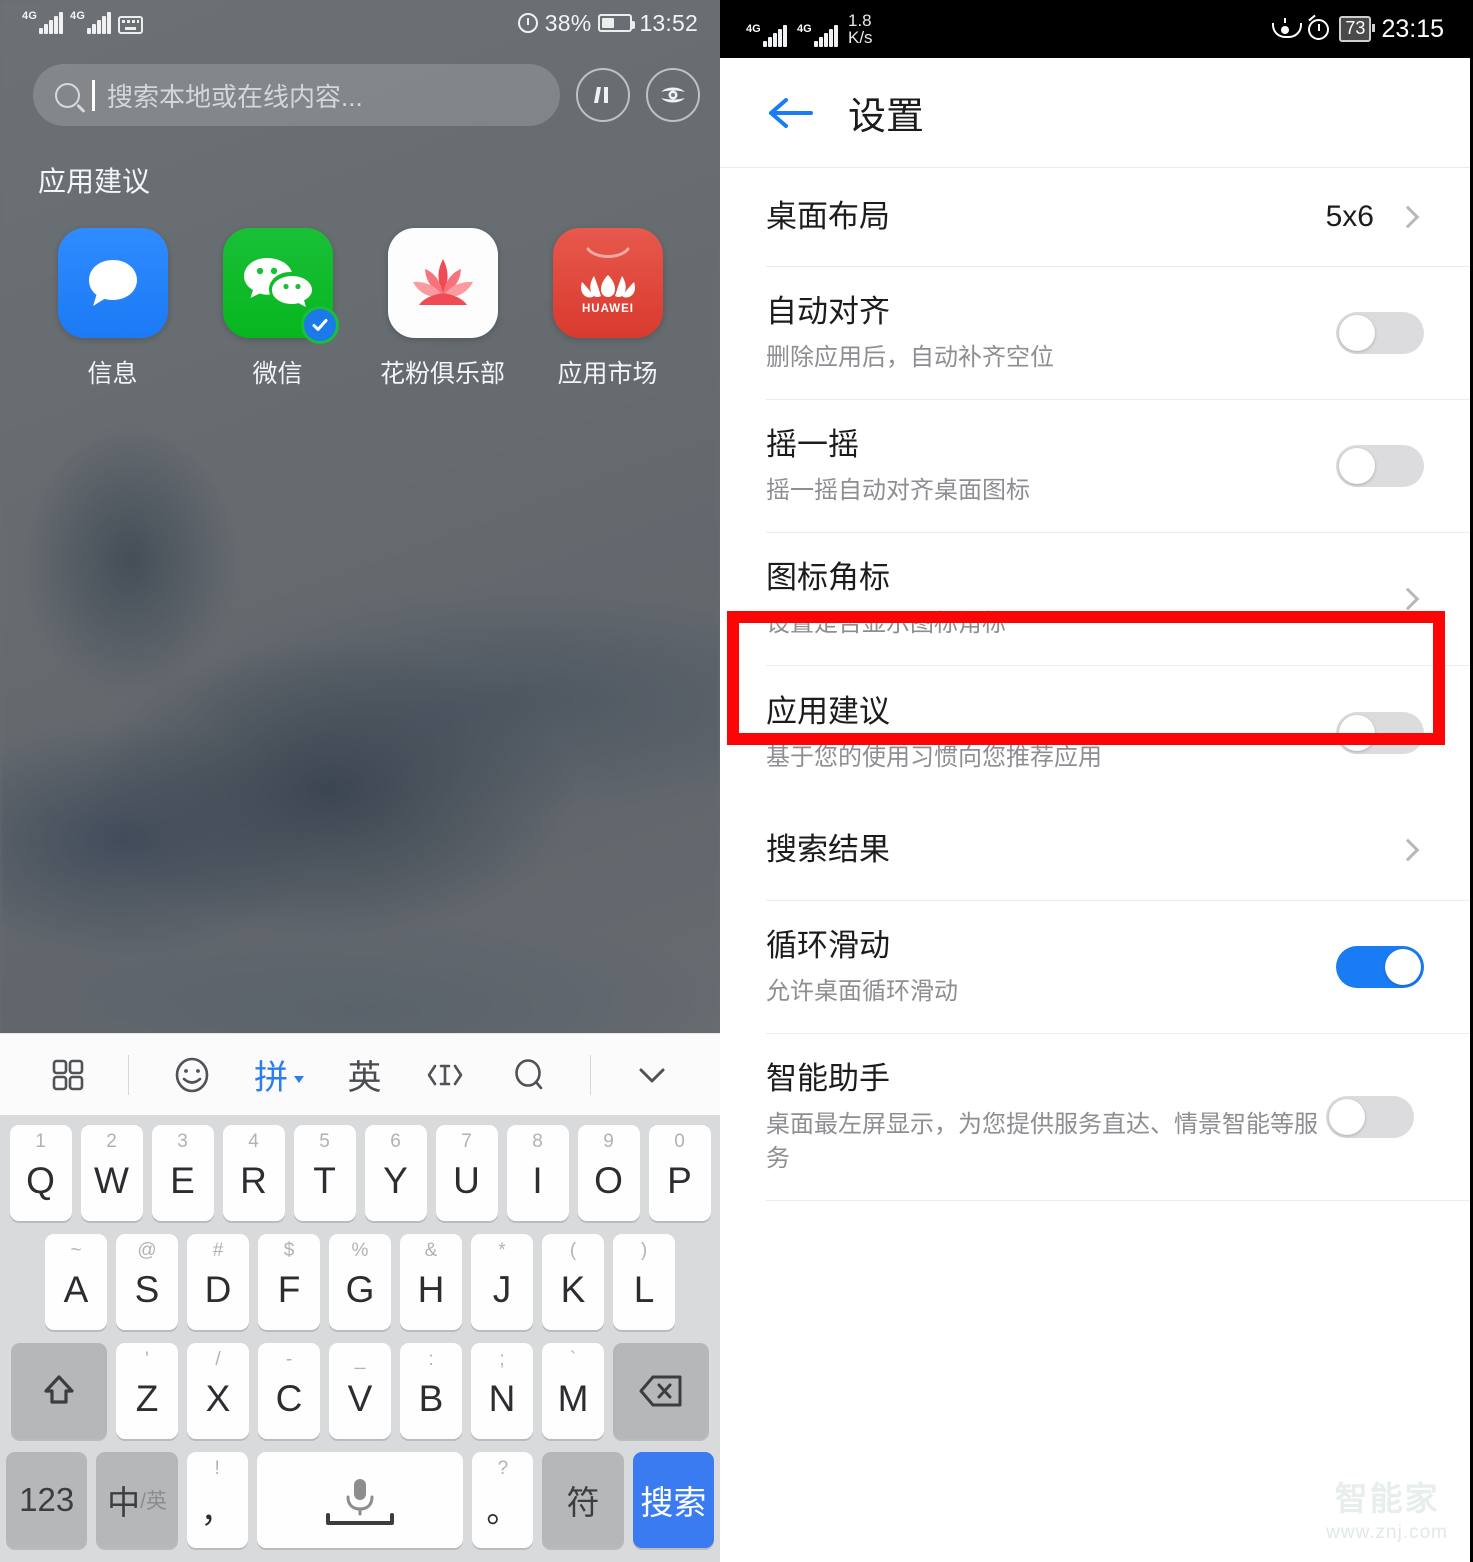 The height and width of the screenshot is (1562, 1473). I want to click on key-k: ( K, so click(573, 1282).